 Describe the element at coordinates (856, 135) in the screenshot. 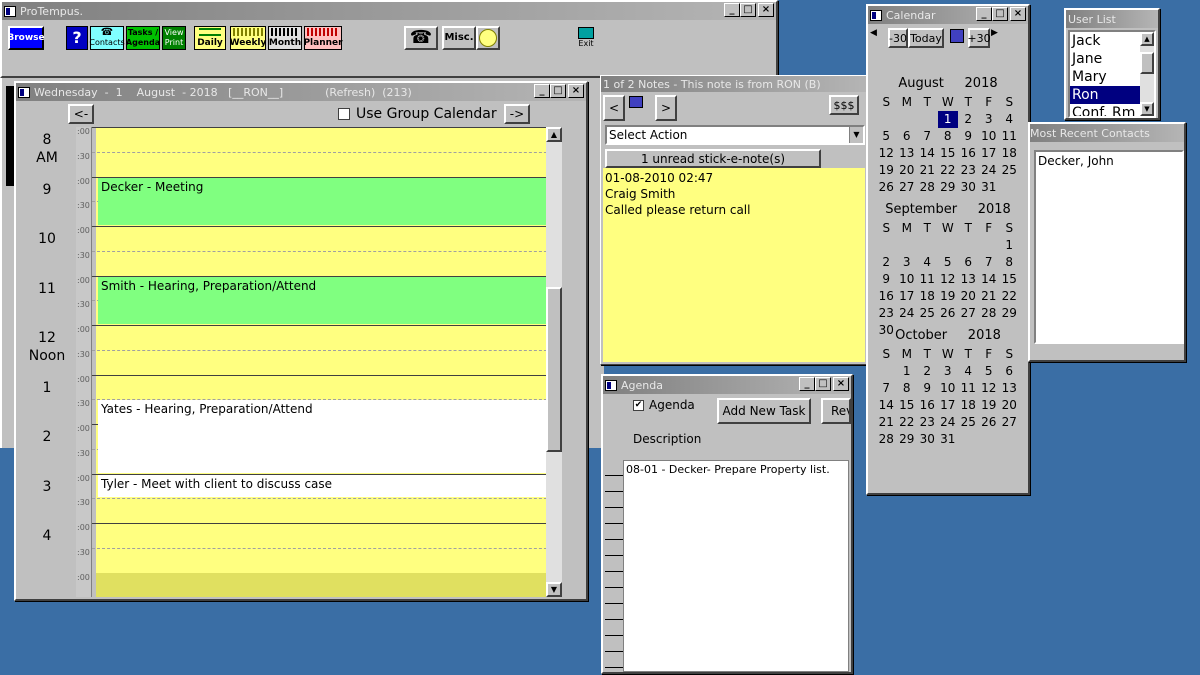

I see `chevron-down-icon: ▼` at that location.